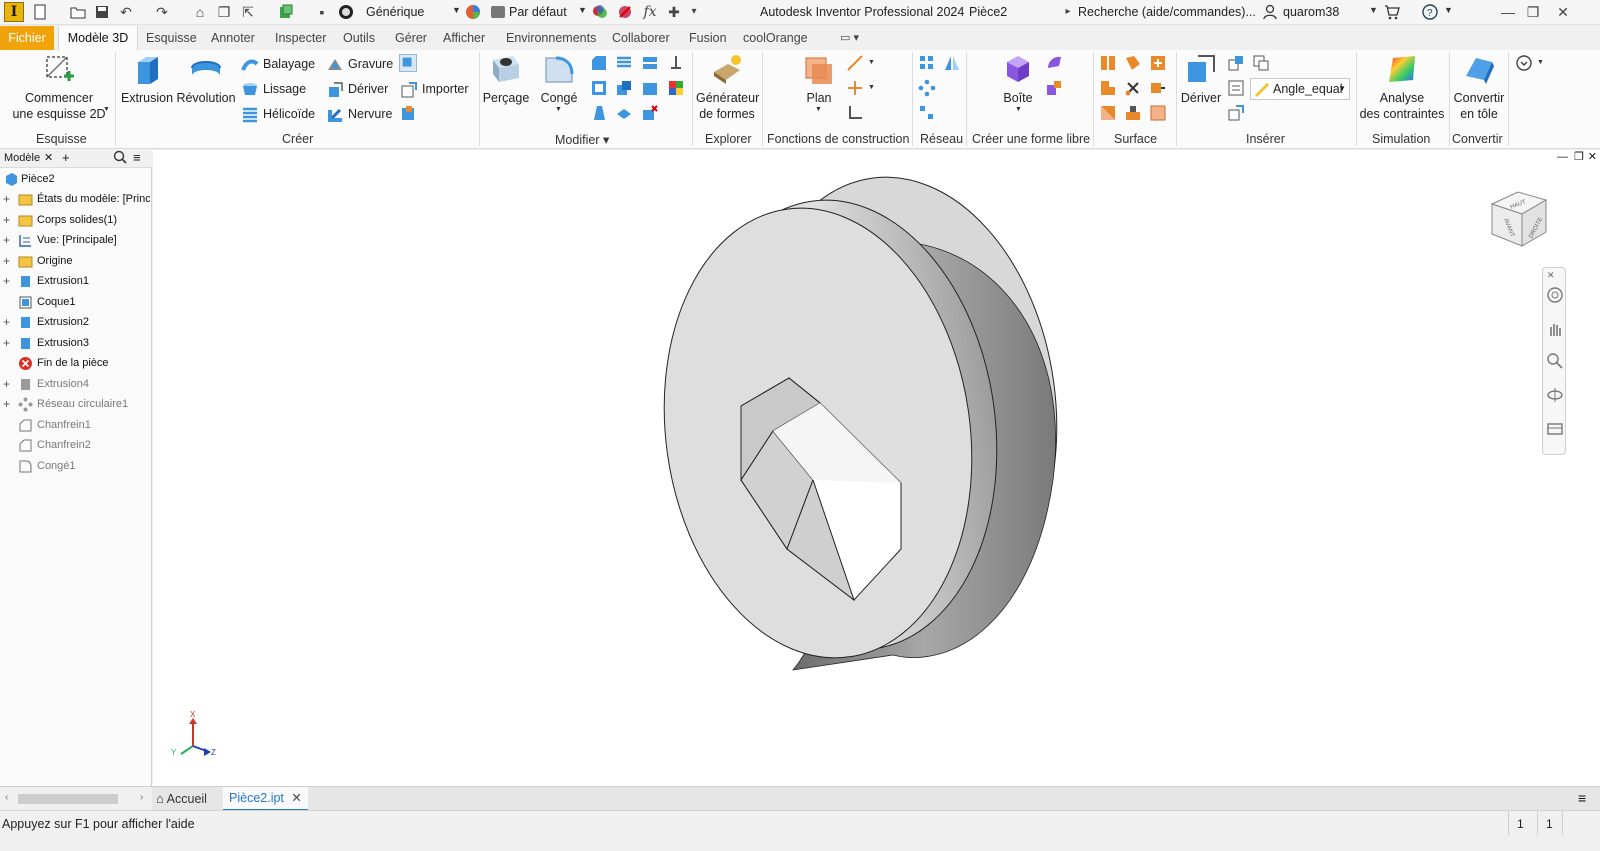  I want to click on steering-wheel-icon, so click(1555, 295).